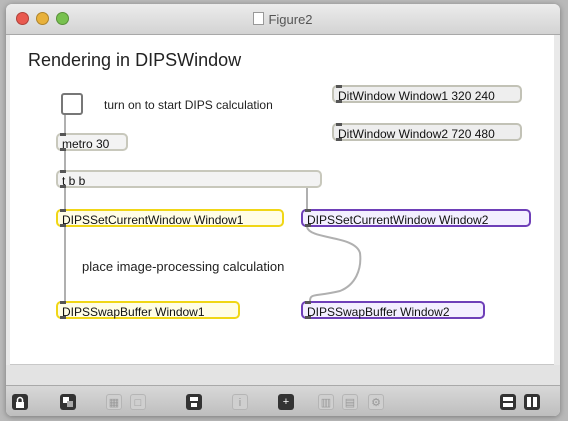 The image size is (568, 421). Describe the element at coordinates (170, 218) in the screenshot. I see `set-current-window1-object: DIPSSetCurrentWindow Window1` at that location.